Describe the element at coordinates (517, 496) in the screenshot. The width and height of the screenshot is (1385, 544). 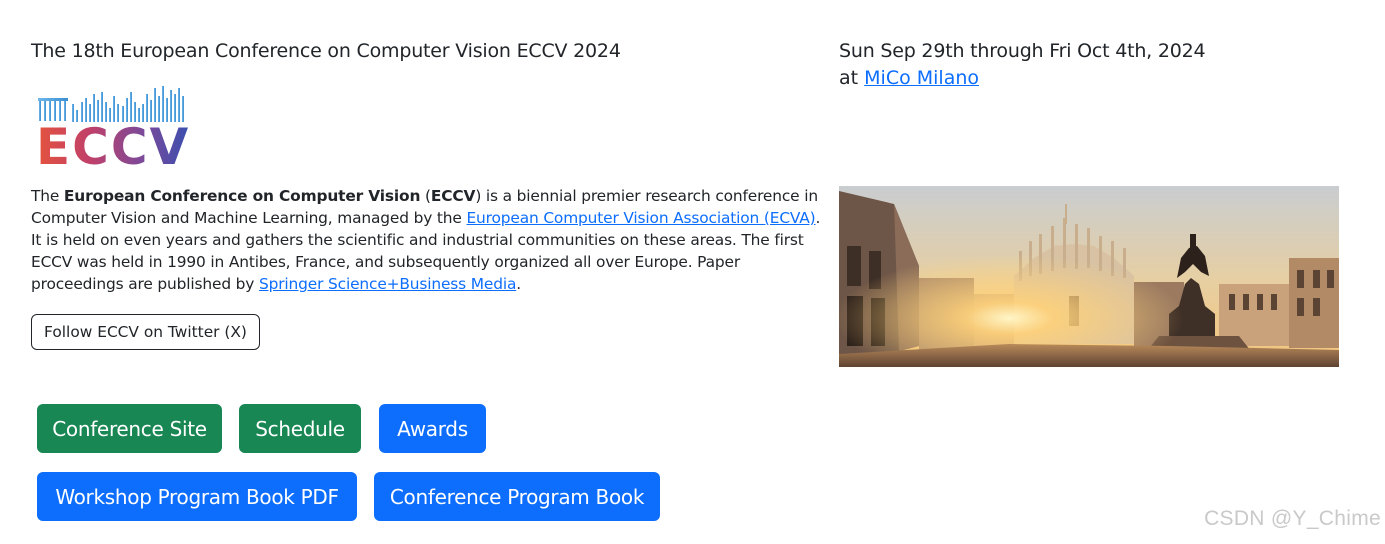
I see `conference-program-book-button: Conference Program Book` at that location.